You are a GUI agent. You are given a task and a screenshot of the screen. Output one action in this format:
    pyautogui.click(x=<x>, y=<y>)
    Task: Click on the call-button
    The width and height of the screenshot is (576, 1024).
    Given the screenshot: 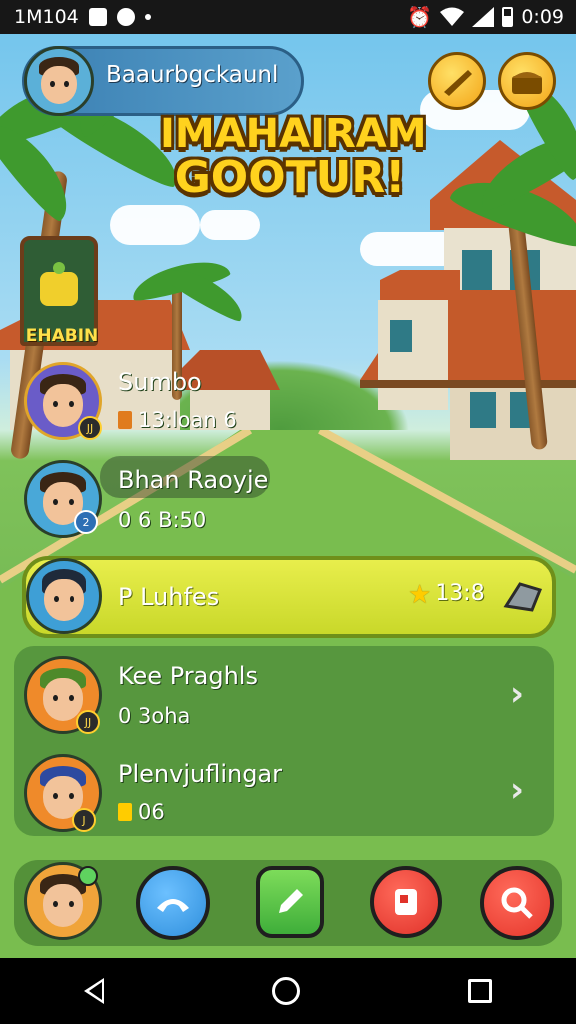 What is the action you would take?
    pyautogui.click(x=173, y=903)
    